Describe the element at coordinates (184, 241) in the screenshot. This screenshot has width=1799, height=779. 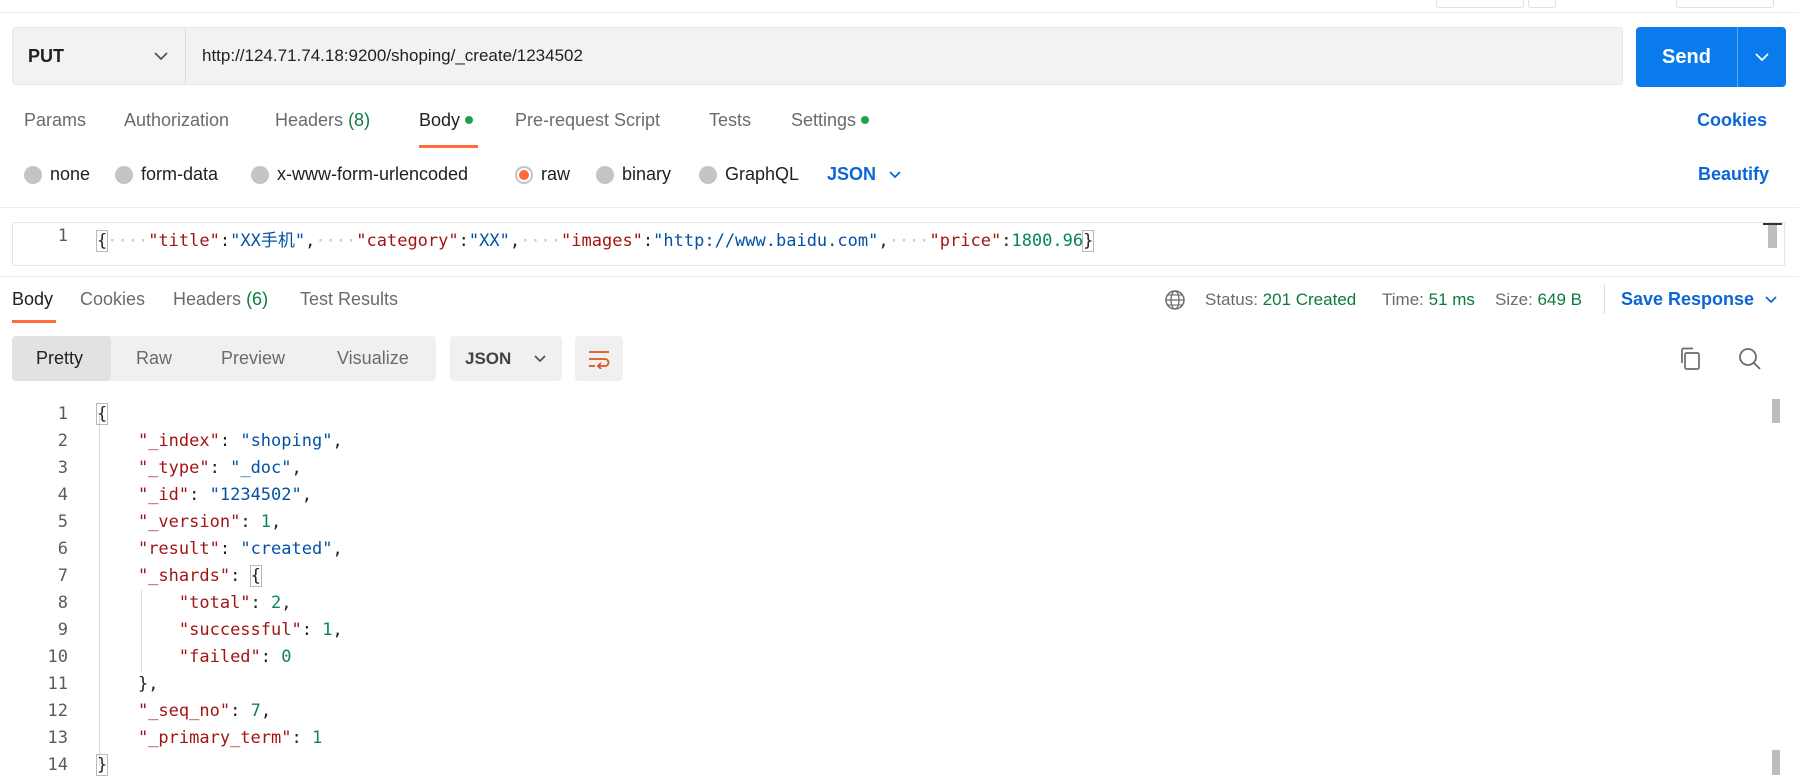
I see `code-key: "title"` at that location.